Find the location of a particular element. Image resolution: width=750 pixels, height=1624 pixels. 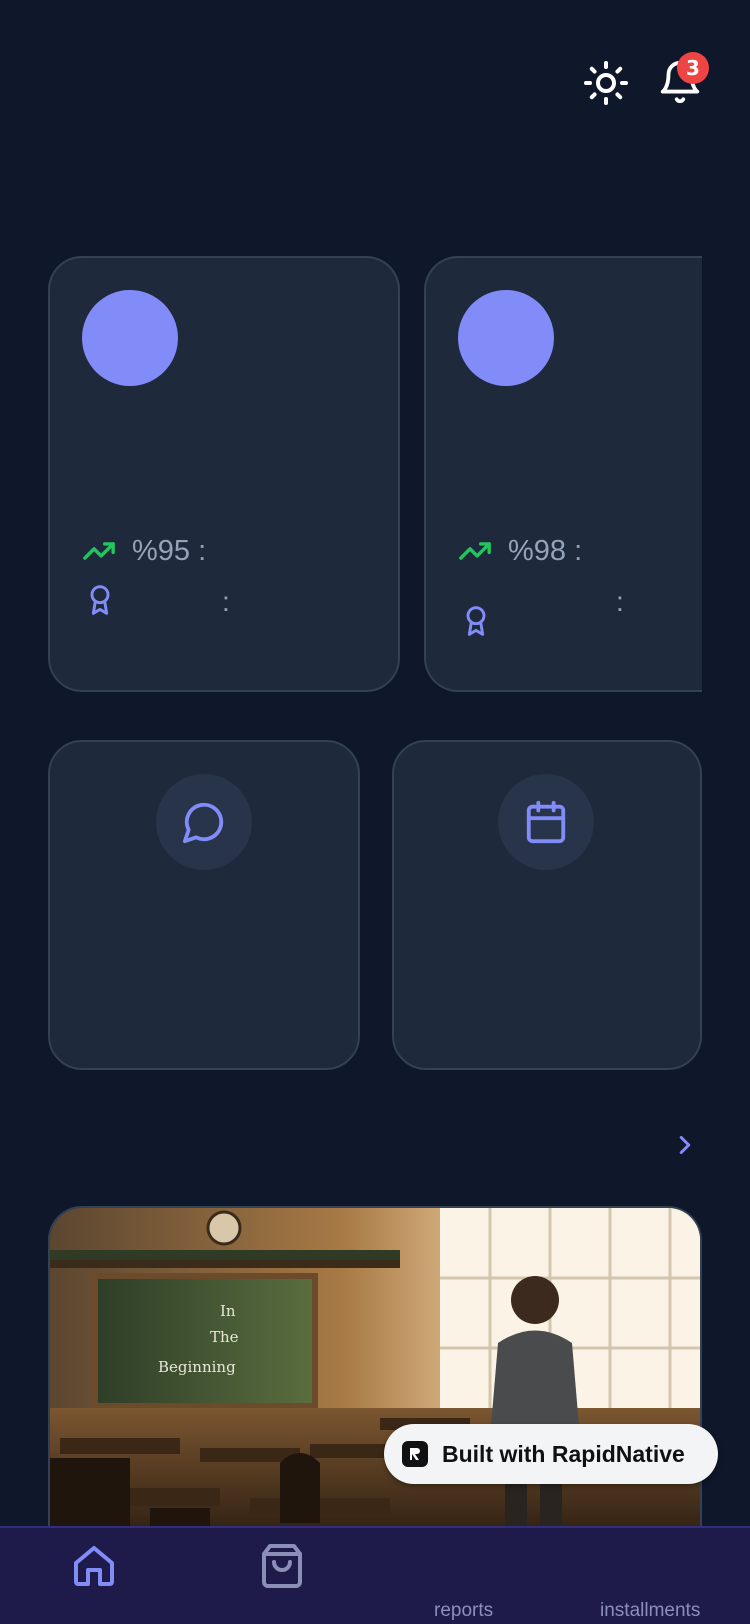

summary-card: %98 : : is located at coordinates (563, 474).